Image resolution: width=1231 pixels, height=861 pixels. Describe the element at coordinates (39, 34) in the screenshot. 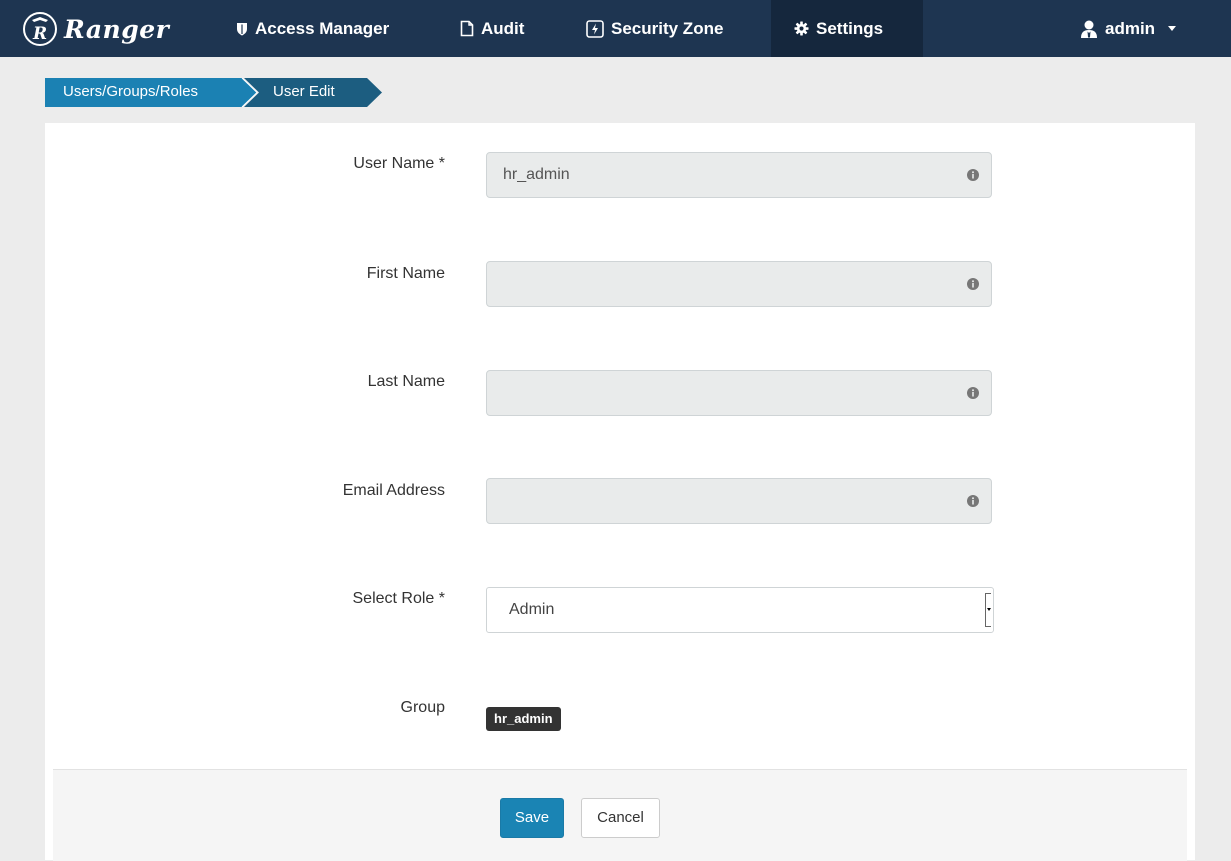

I see `svg-text: R` at that location.